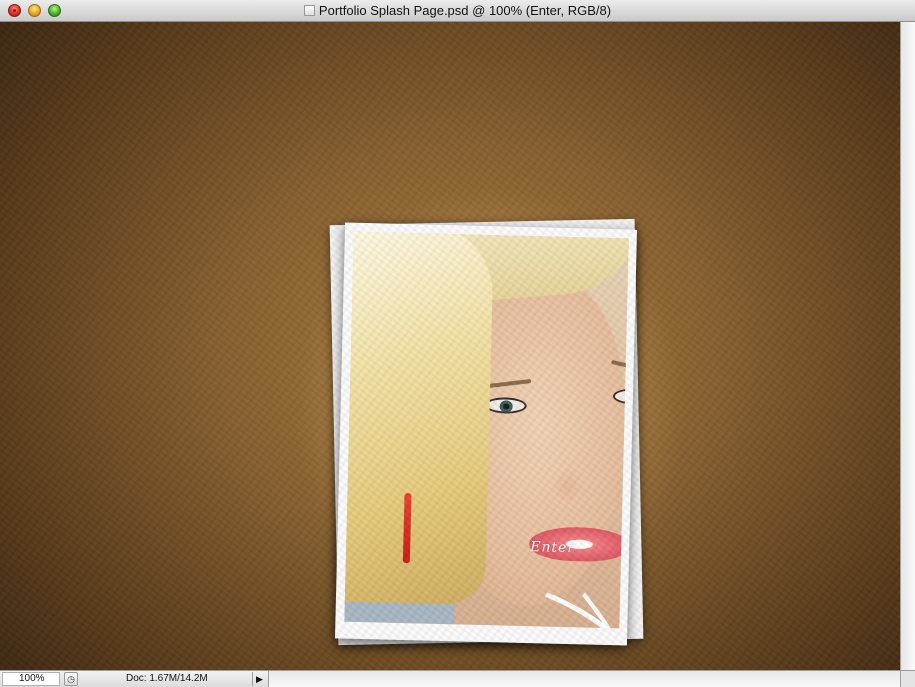 Image resolution: width=915 pixels, height=687 pixels. What do you see at coordinates (509, 384) in the screenshot?
I see `eyebrow-left` at bounding box center [509, 384].